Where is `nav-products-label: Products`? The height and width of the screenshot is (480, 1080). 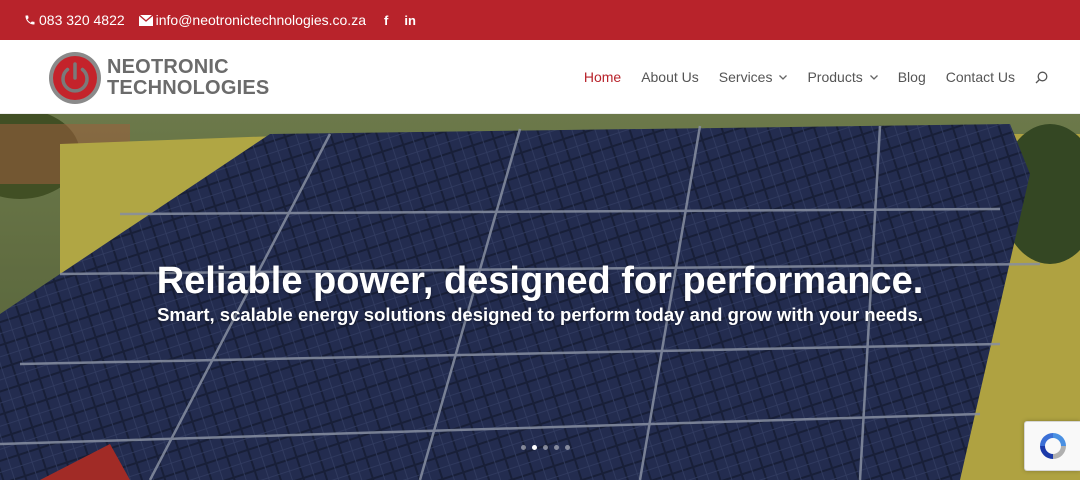
nav-products-label: Products is located at coordinates (835, 77).